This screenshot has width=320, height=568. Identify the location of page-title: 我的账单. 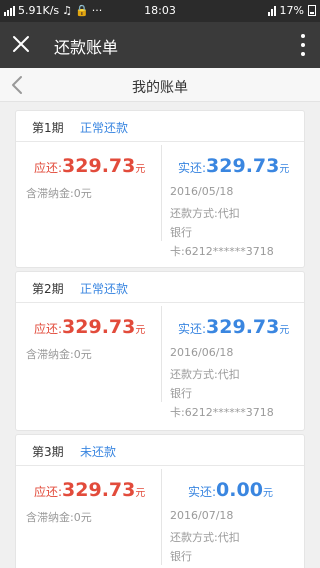
(160, 88).